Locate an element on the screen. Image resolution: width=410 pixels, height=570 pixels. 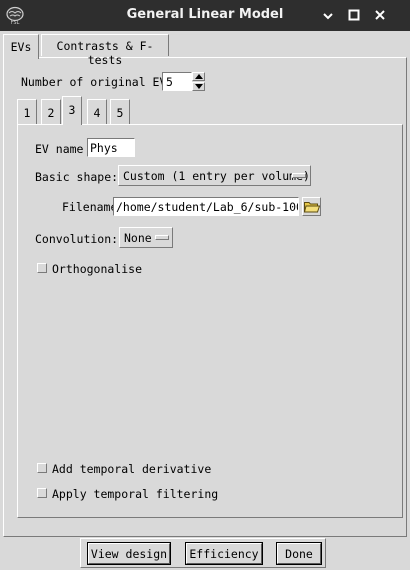
spin-up-button is located at coordinates (198, 76).